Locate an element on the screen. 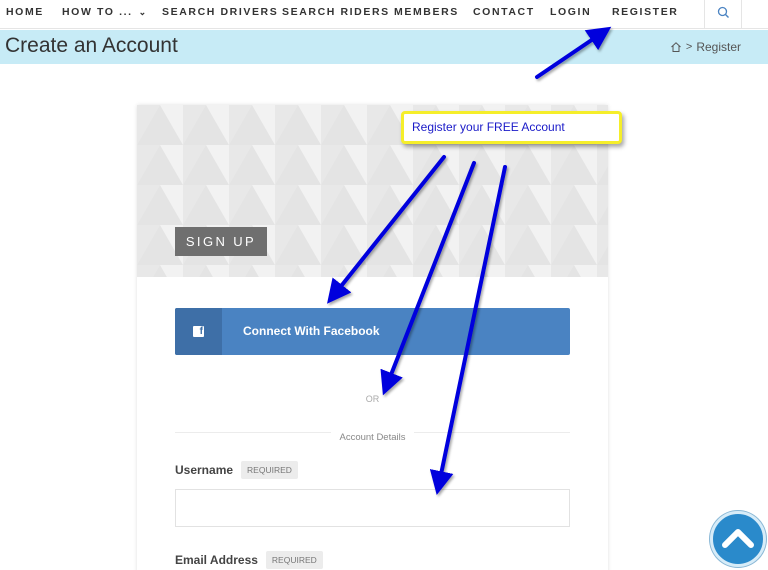 This screenshot has height=570, width=768. facebook-icon: f is located at coordinates (198, 331).